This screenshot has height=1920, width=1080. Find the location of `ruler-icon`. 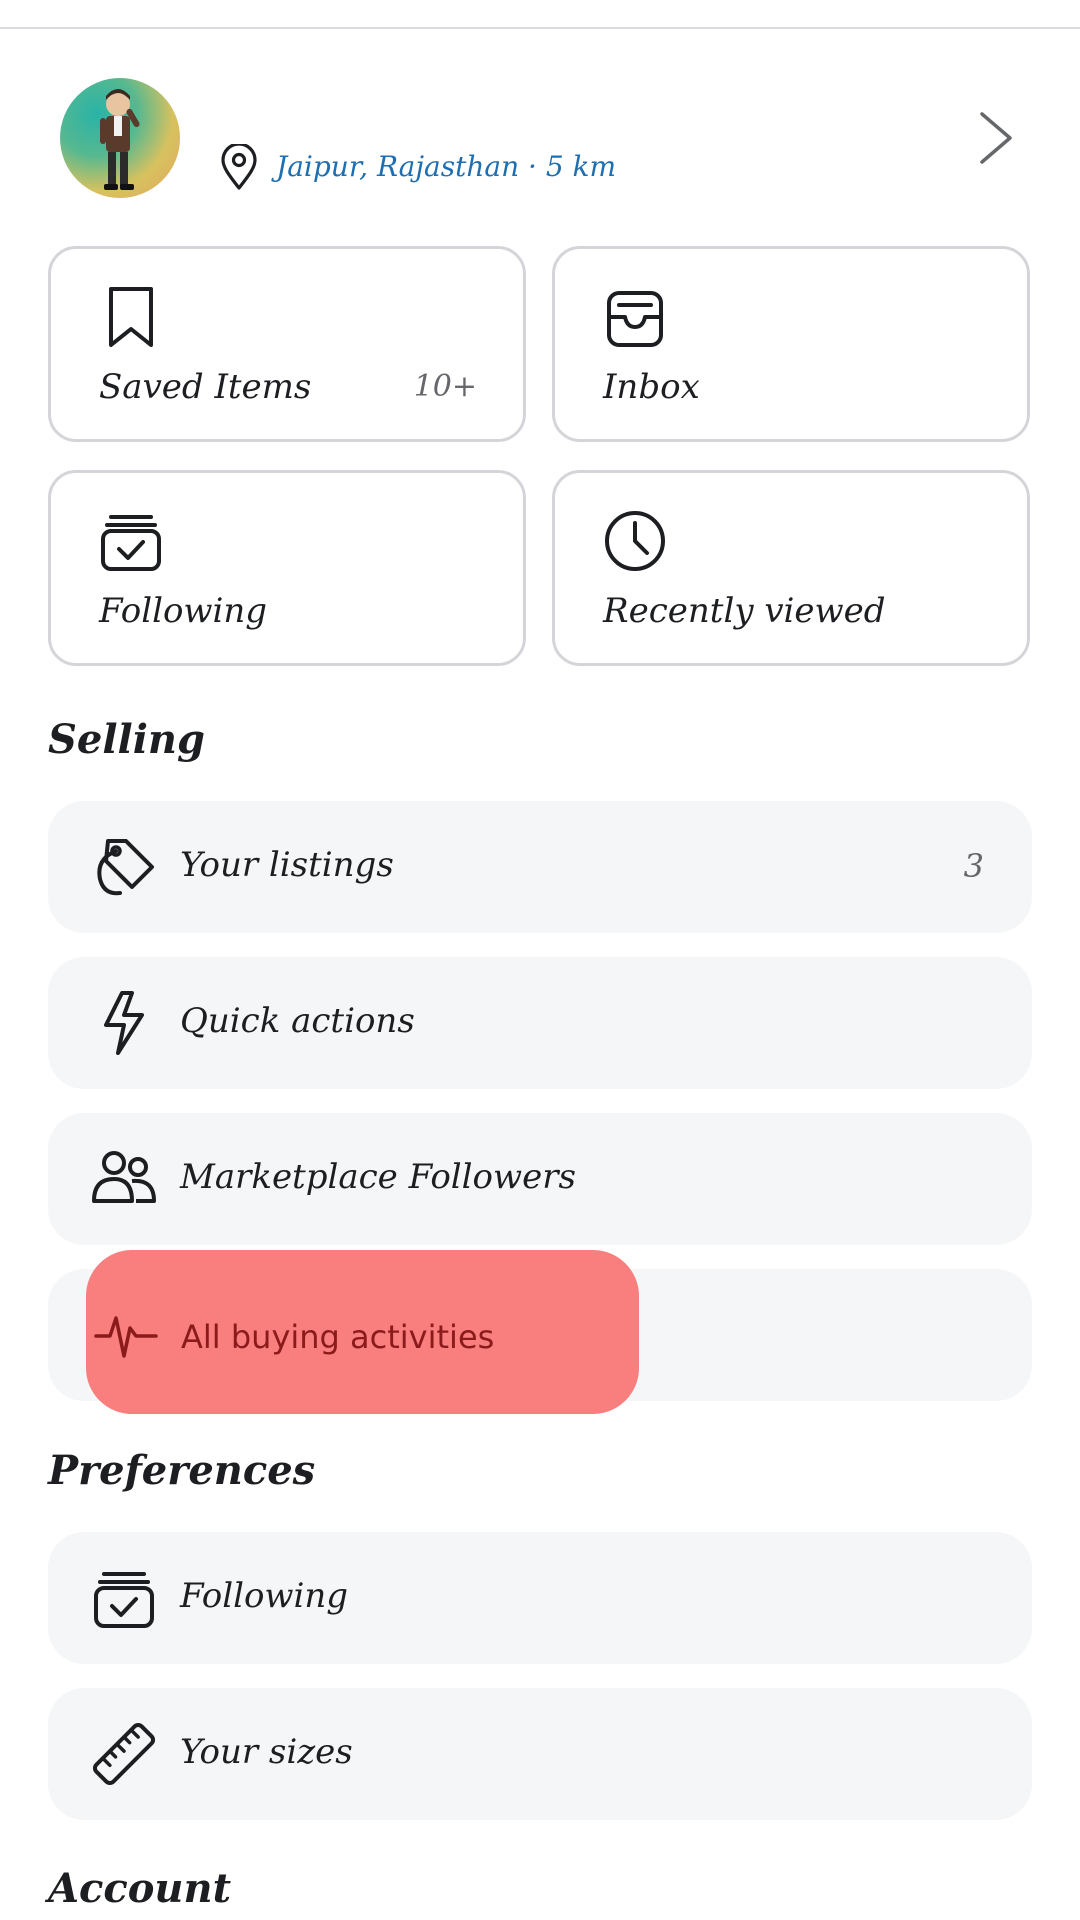

ruler-icon is located at coordinates (124, 1754).